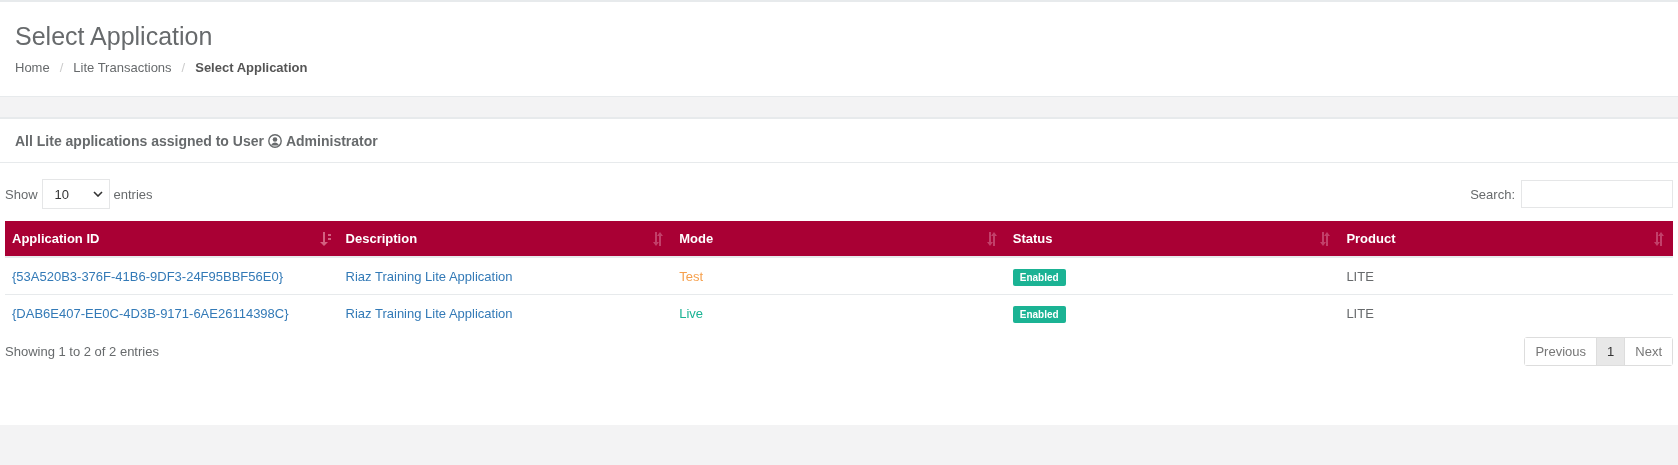 The width and height of the screenshot is (1678, 465). I want to click on pagination-button: 1, so click(1610, 351).